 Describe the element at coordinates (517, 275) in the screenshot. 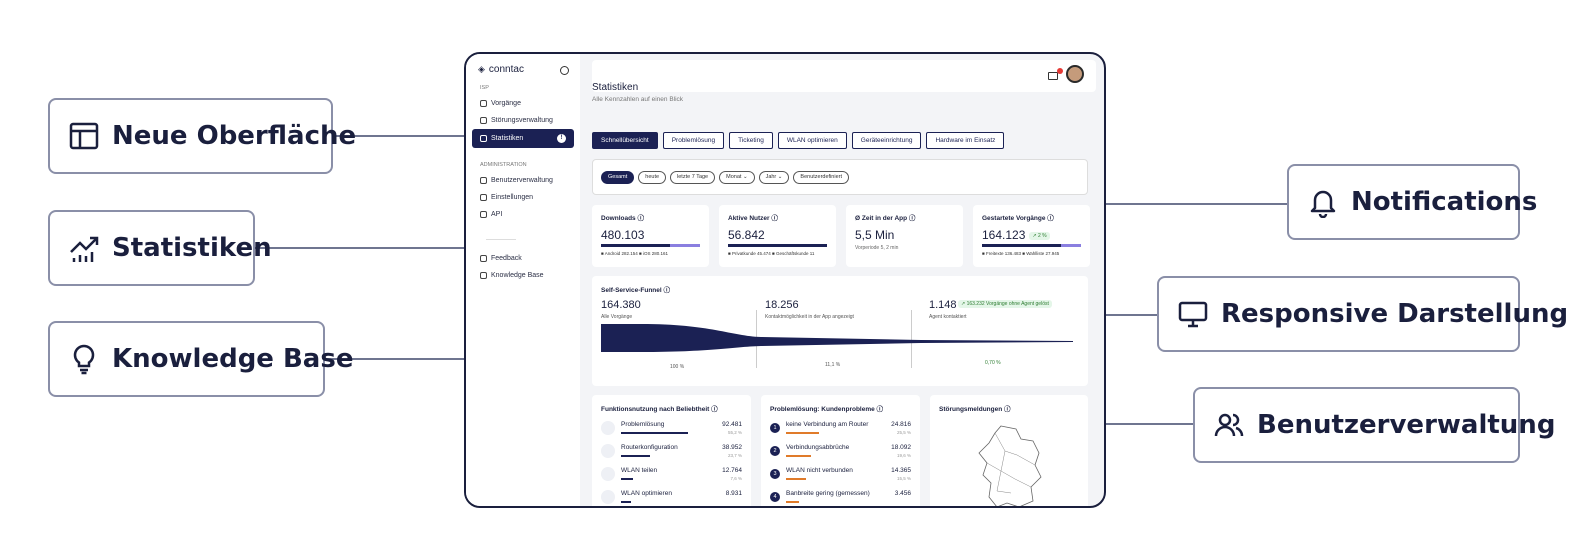

I see `sidebar-item-label: Knowledge Base` at that location.